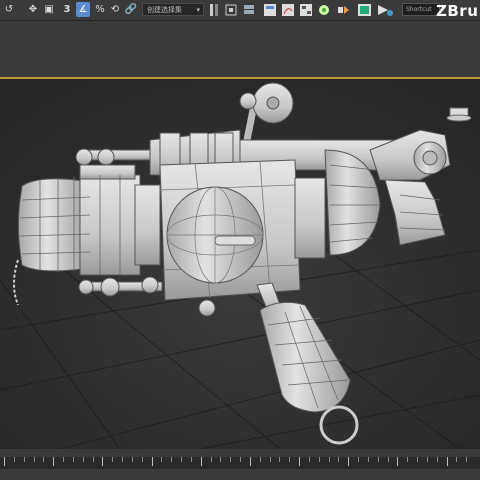 This screenshot has height=480, width=480. What do you see at coordinates (240, 464) in the screenshot?
I see `timeline-bar` at bounding box center [240, 464].